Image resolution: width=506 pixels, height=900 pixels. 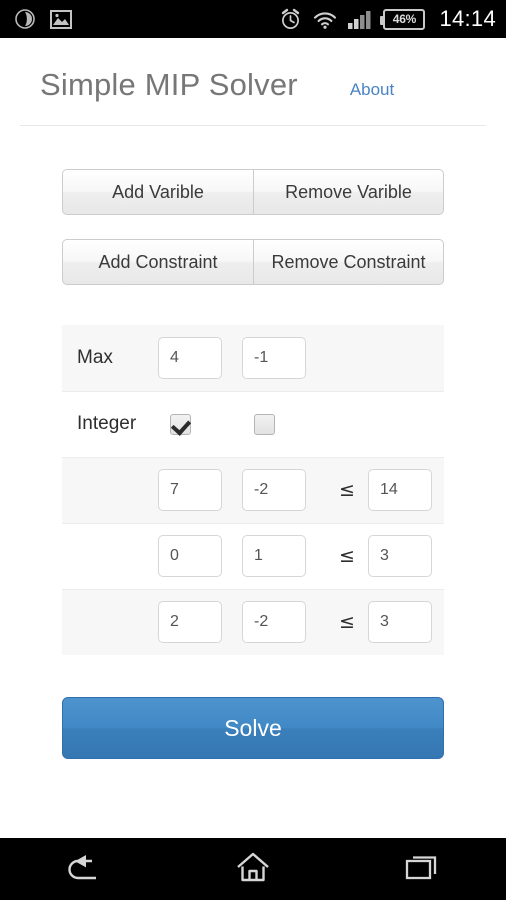 I want to click on nav-back-button, so click(x=84, y=869).